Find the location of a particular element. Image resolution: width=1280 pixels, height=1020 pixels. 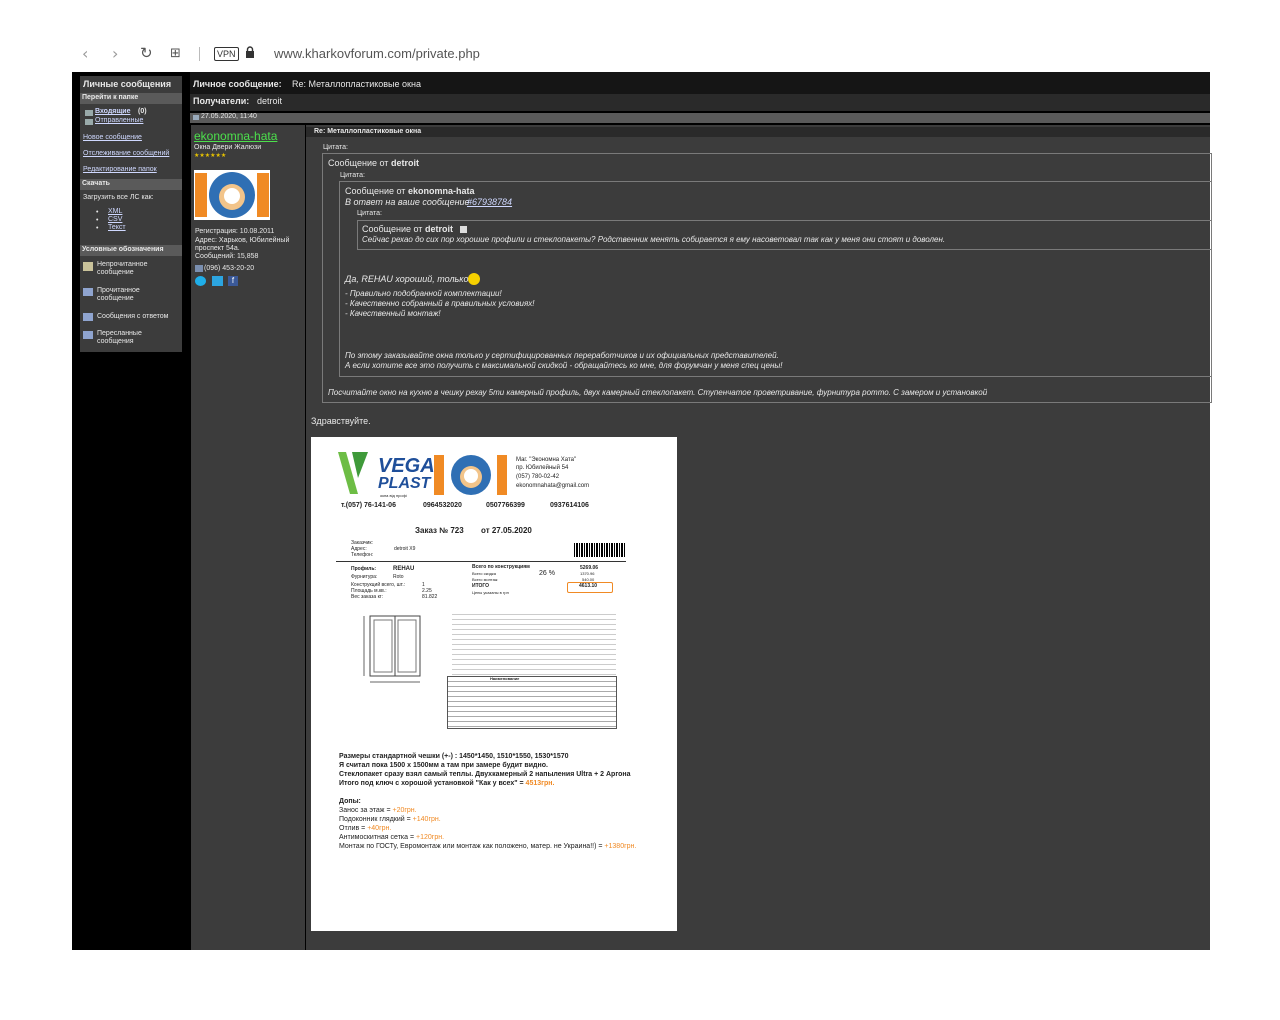

subject-row is located at coordinates (758, 132).